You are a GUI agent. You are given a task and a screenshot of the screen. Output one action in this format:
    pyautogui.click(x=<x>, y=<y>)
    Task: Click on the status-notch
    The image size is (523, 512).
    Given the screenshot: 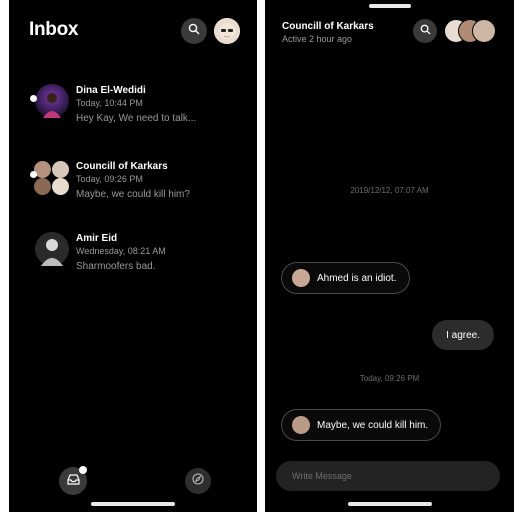 What is the action you would take?
    pyautogui.click(x=389, y=6)
    